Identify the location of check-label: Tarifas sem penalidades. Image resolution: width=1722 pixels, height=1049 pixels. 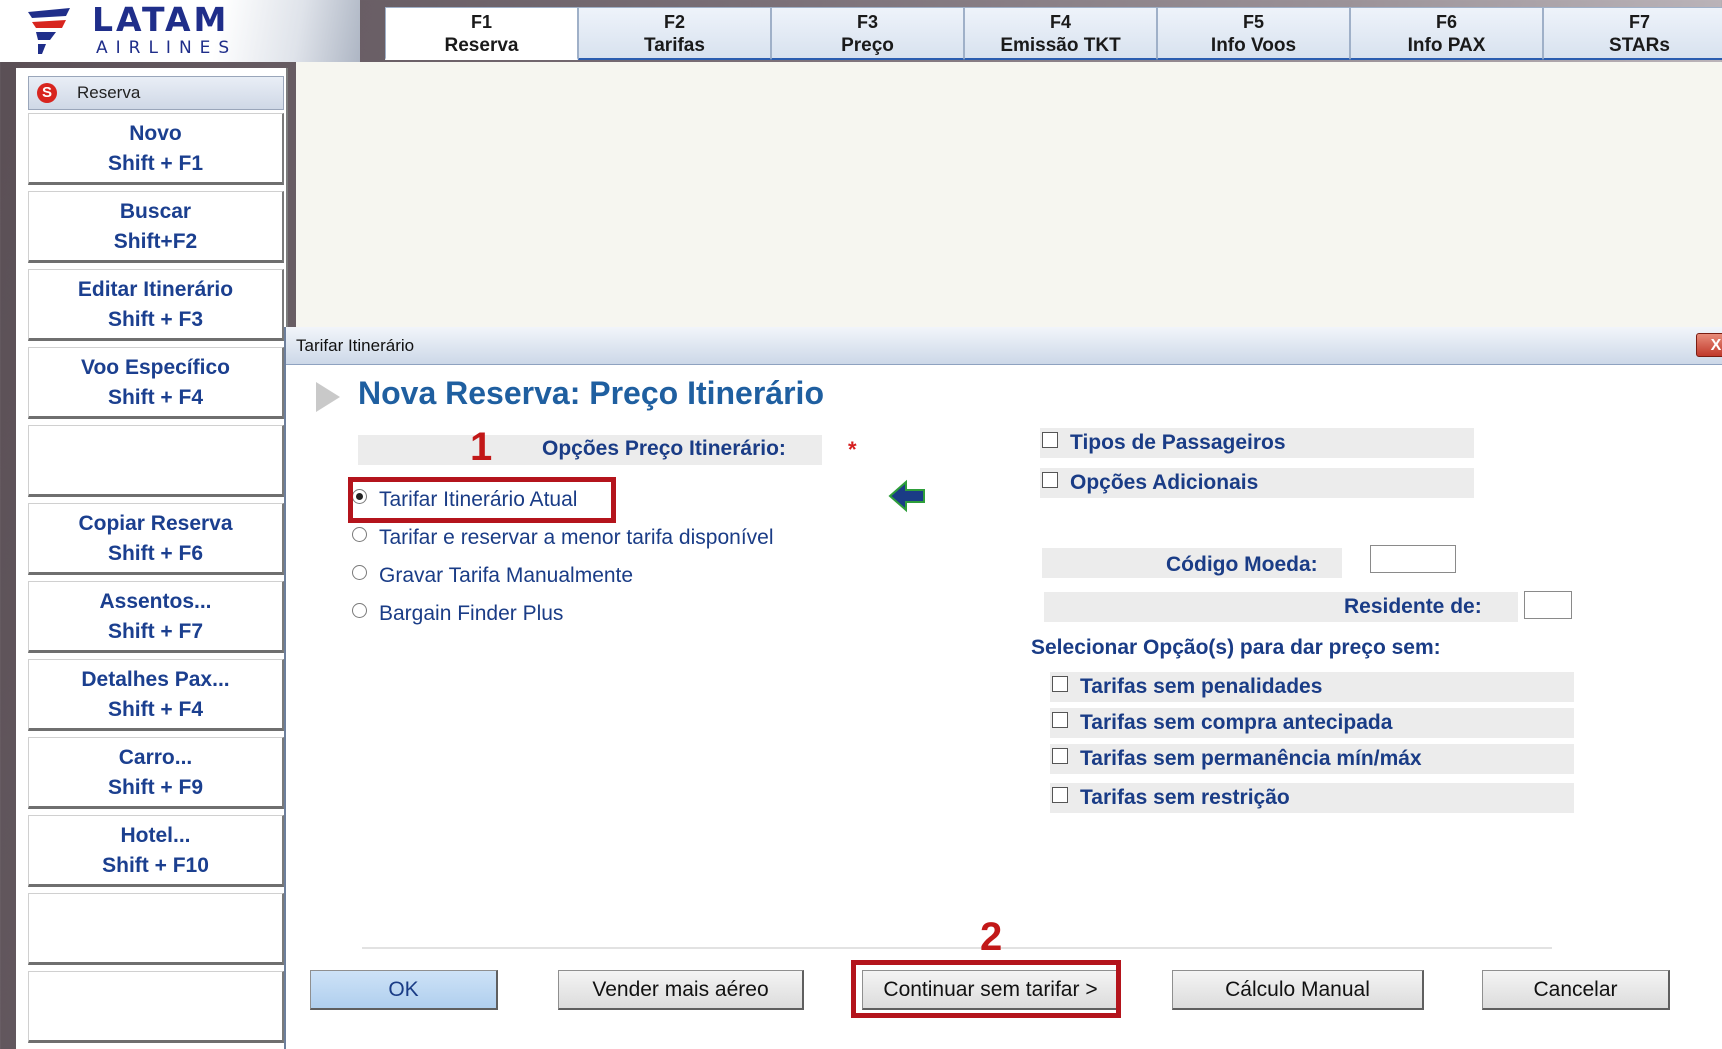
(1201, 686).